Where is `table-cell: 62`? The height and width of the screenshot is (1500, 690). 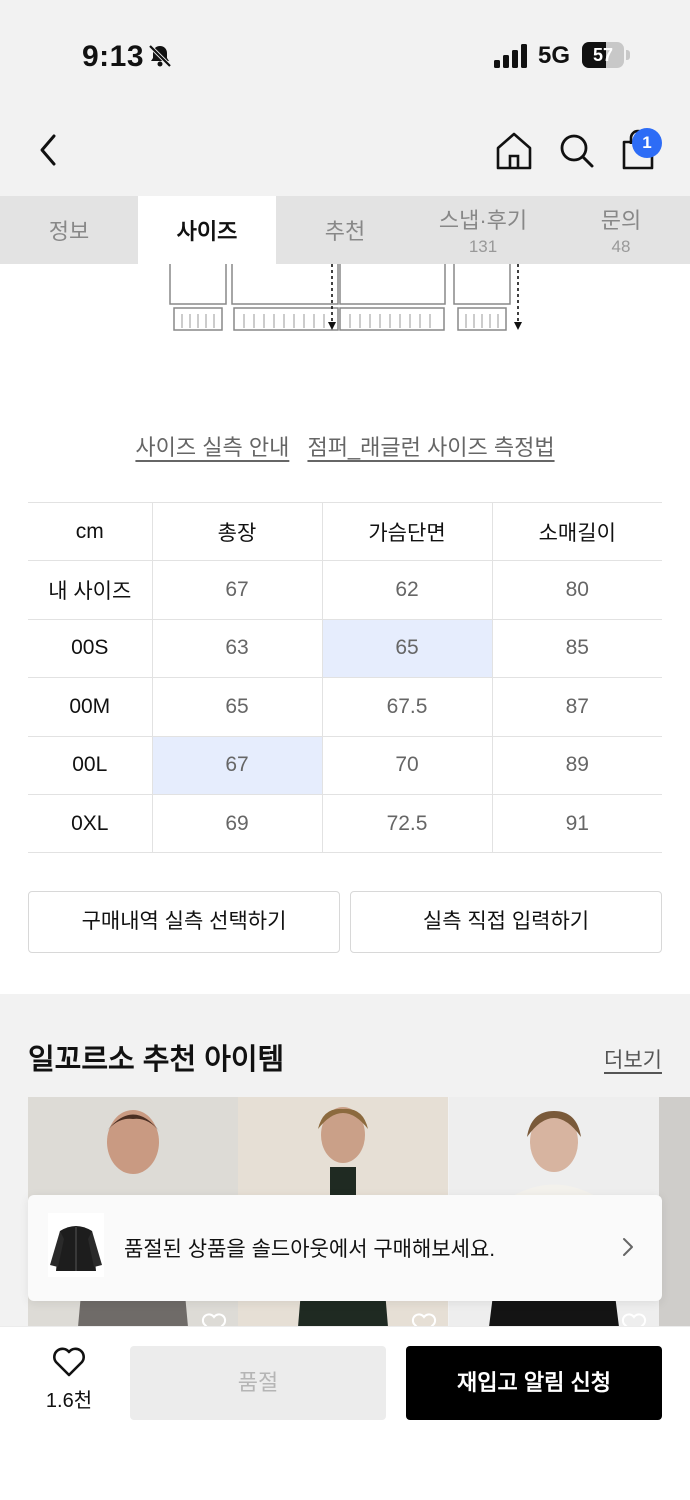 table-cell: 62 is located at coordinates (406, 590).